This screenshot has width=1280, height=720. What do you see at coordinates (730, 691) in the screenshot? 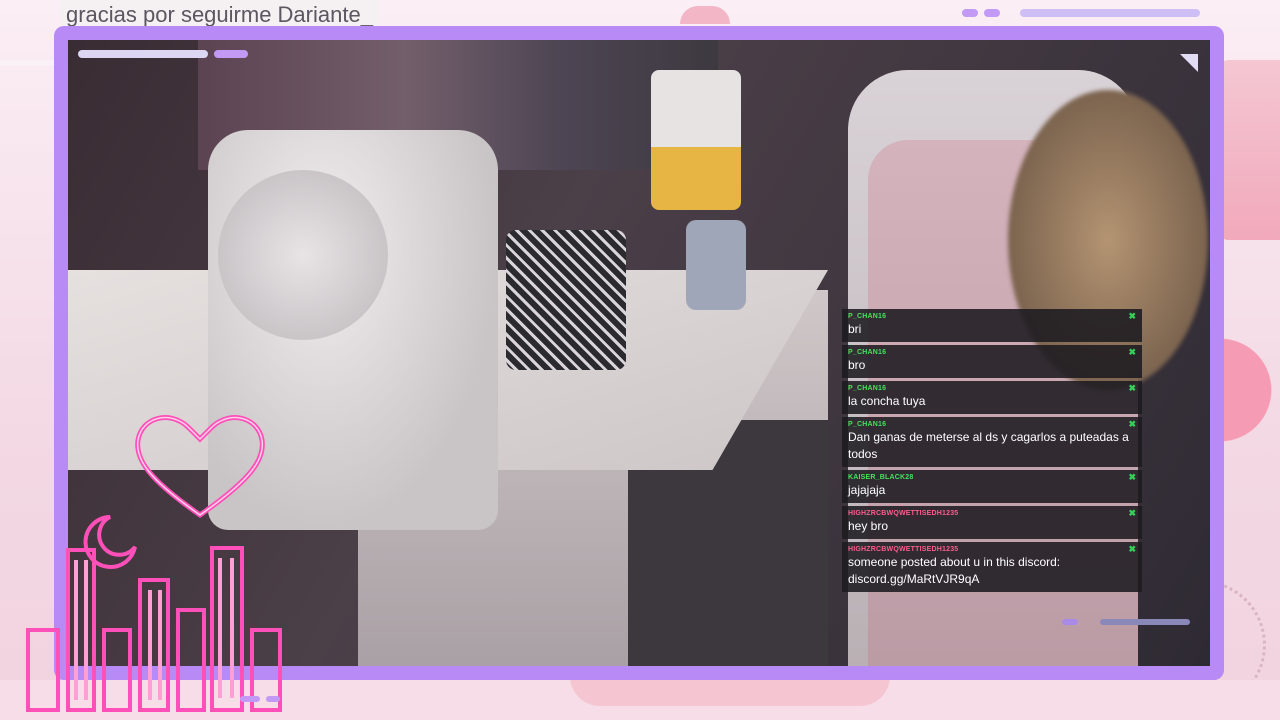
I see `bottom-cloud` at bounding box center [730, 691].